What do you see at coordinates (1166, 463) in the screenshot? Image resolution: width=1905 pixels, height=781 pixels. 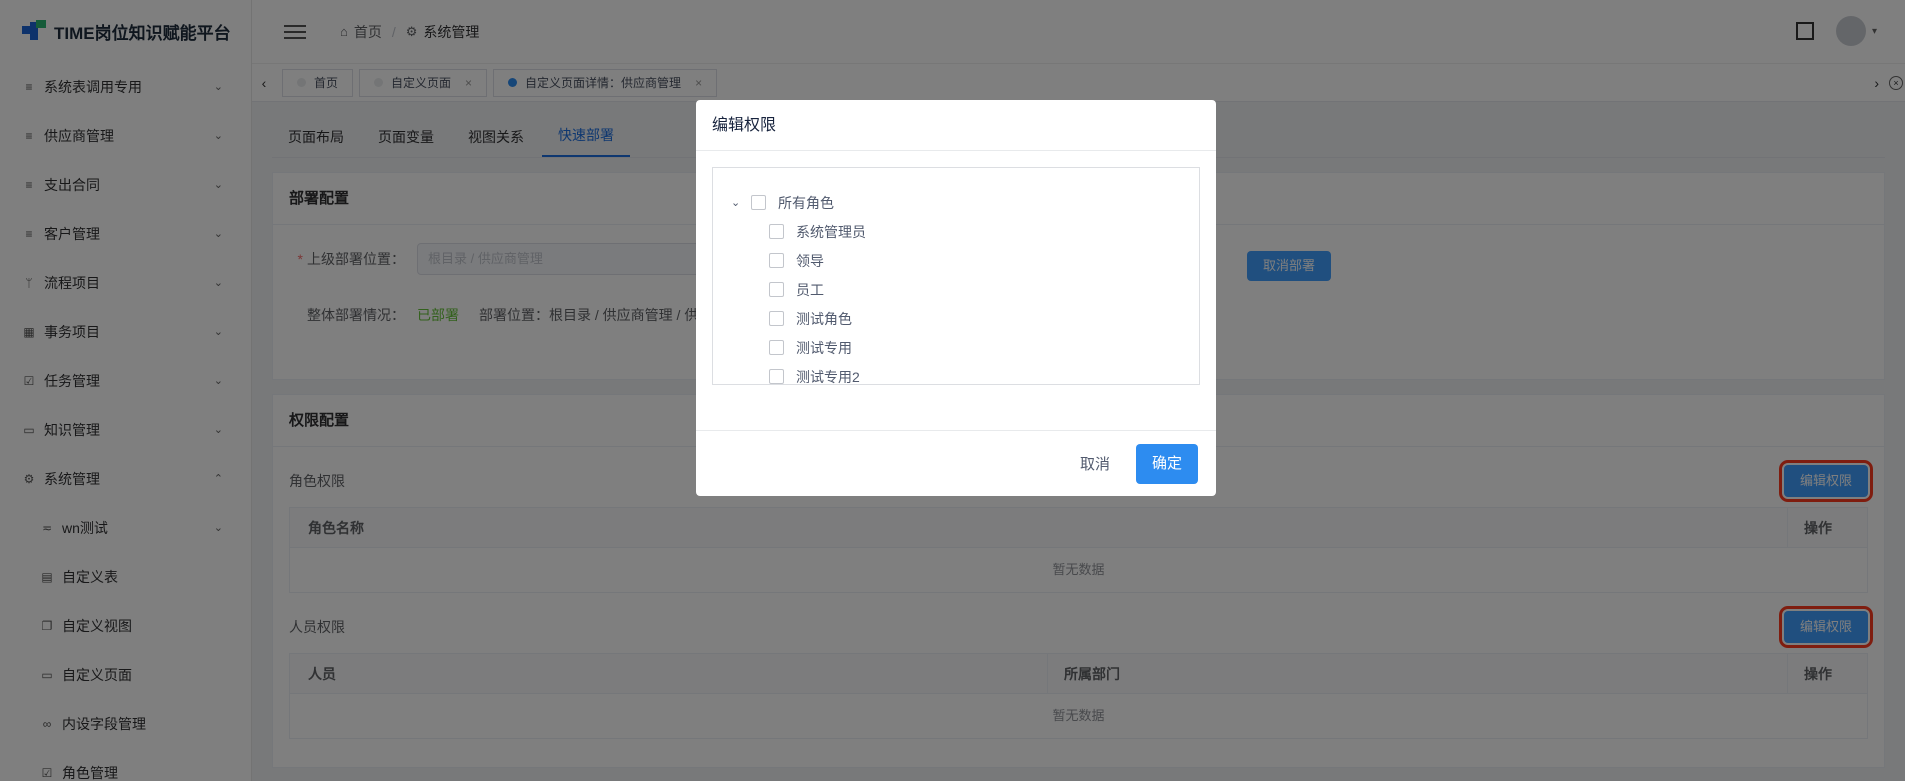 I see `confirm-button: 确定` at bounding box center [1166, 463].